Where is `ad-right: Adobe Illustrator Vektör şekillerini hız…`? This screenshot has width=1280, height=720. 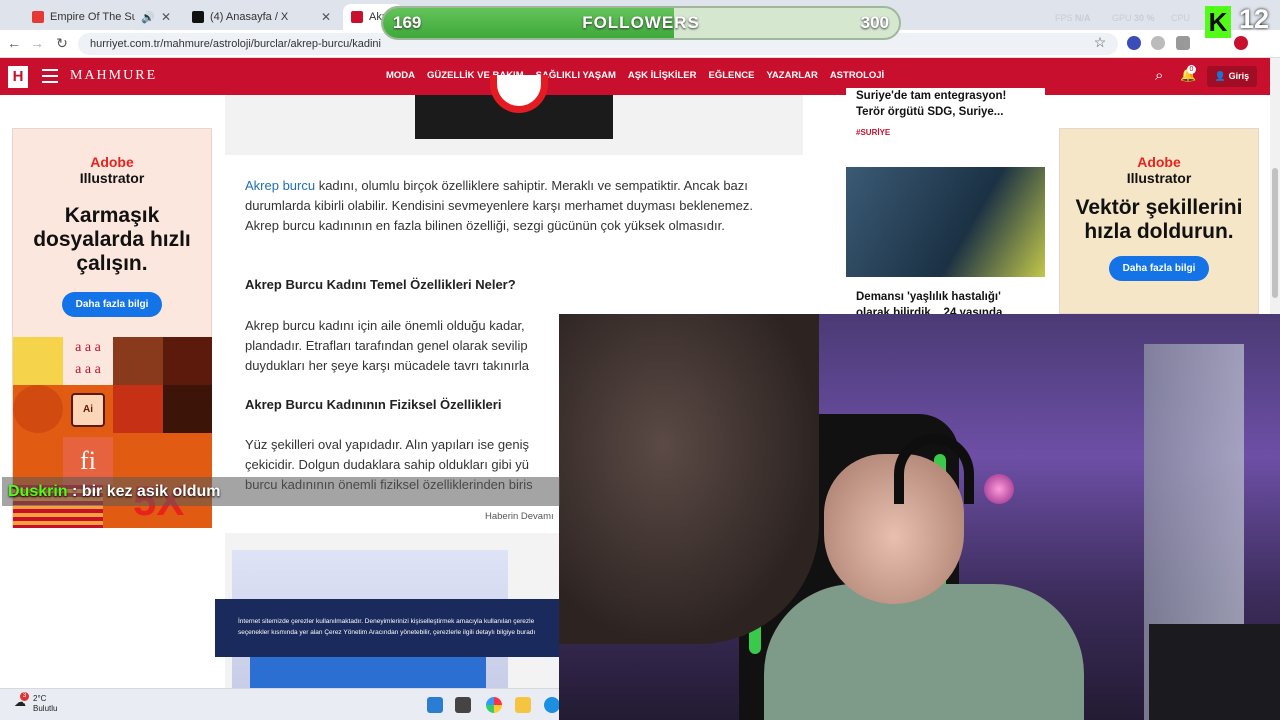
ad-right: Adobe Illustrator Vektör şekillerini hız… is located at coordinates (1159, 221).